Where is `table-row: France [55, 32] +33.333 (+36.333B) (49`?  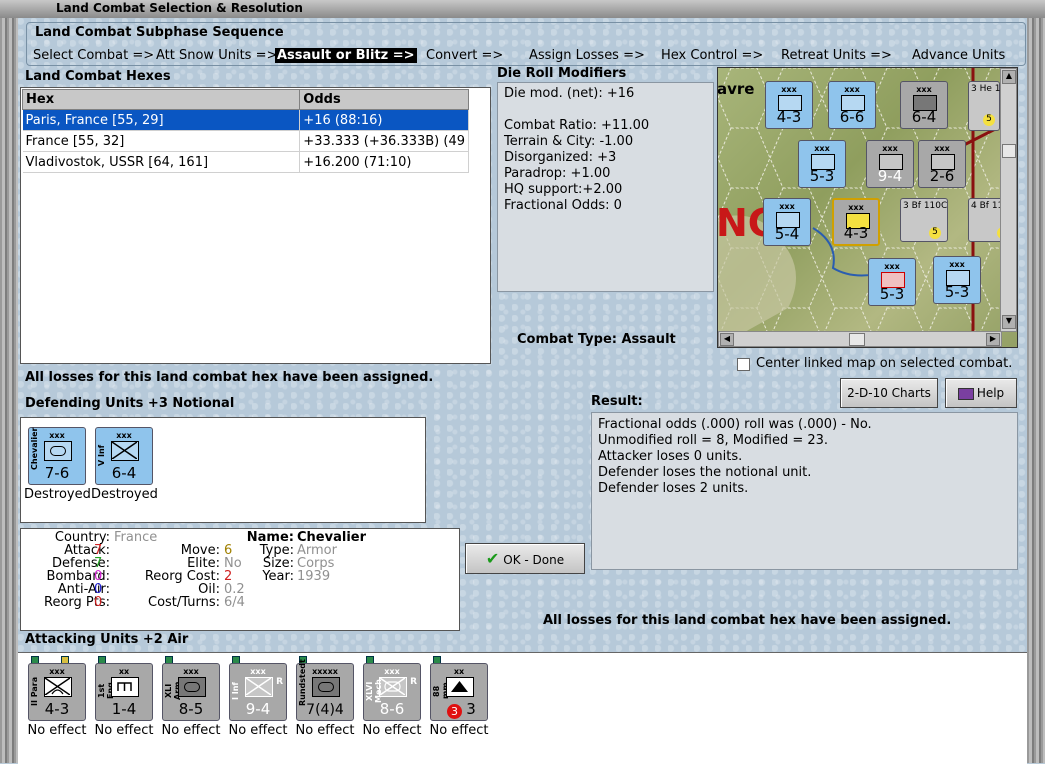 table-row: France [55, 32] +33.333 (+36.333B) (49 is located at coordinates (245, 141).